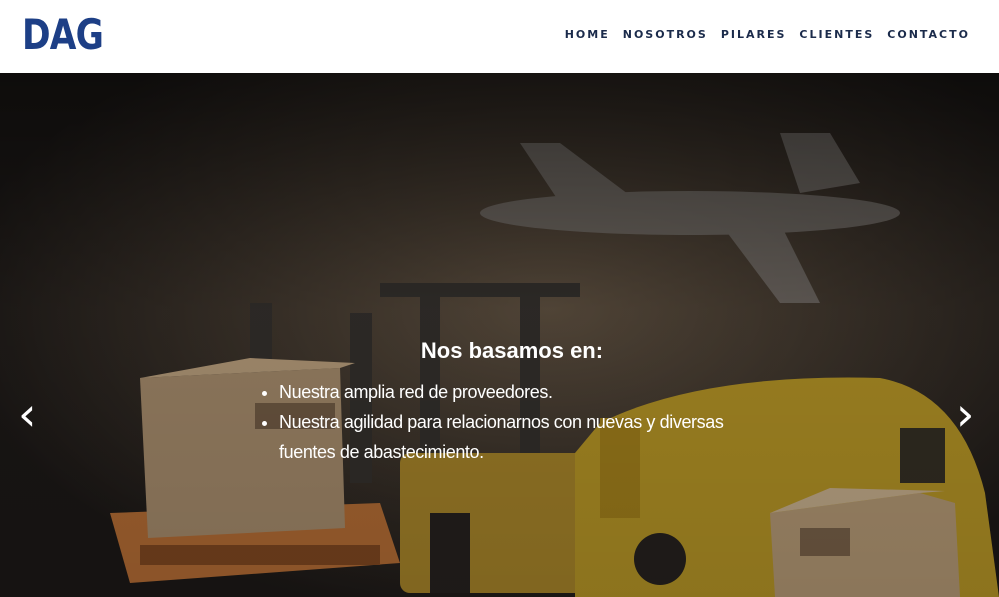  Describe the element at coordinates (512, 350) in the screenshot. I see `hero-heading: Nos basamos en:` at that location.